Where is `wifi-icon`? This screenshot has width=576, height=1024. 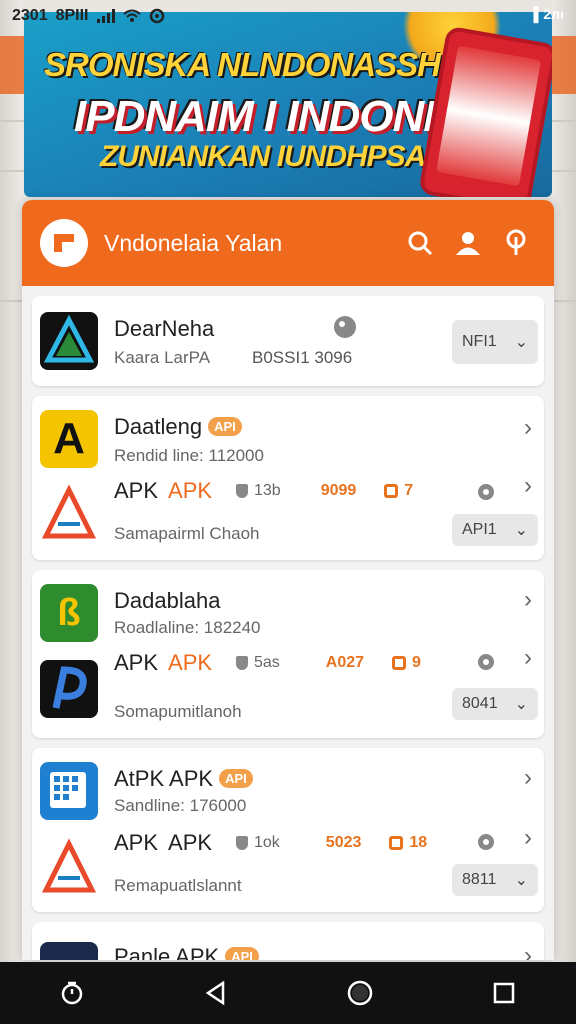
wifi-icon is located at coordinates (131, 15).